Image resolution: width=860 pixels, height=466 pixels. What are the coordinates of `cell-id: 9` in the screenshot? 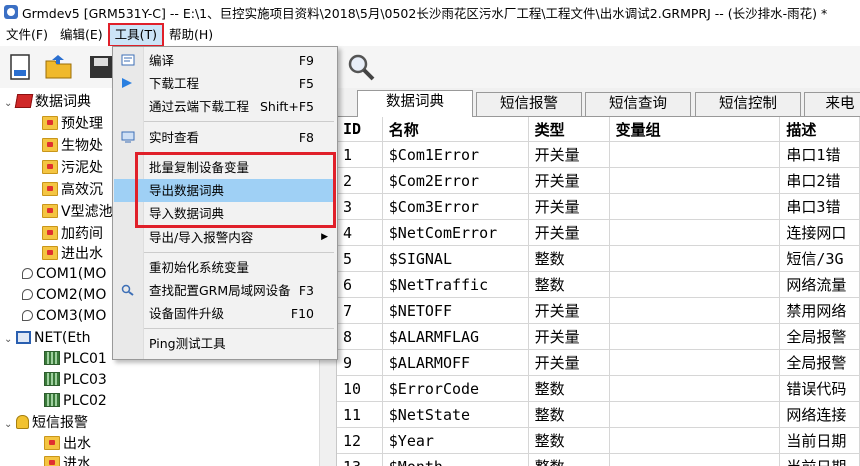 It's located at (360, 362).